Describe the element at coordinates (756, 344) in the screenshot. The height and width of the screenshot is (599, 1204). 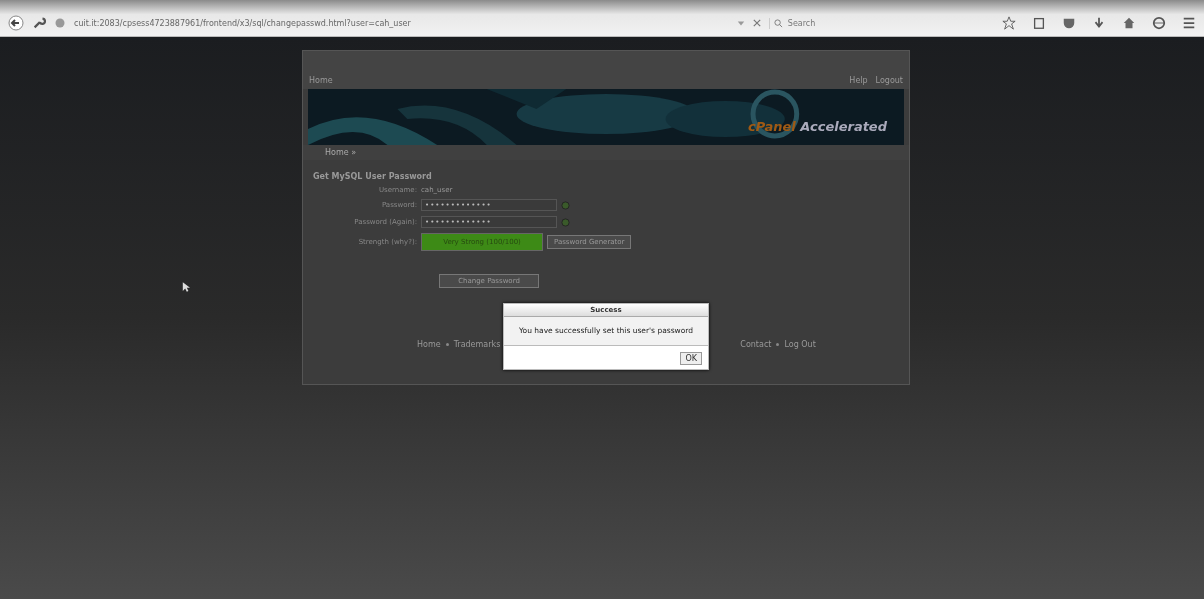
I see `footer-link: Contact` at that location.